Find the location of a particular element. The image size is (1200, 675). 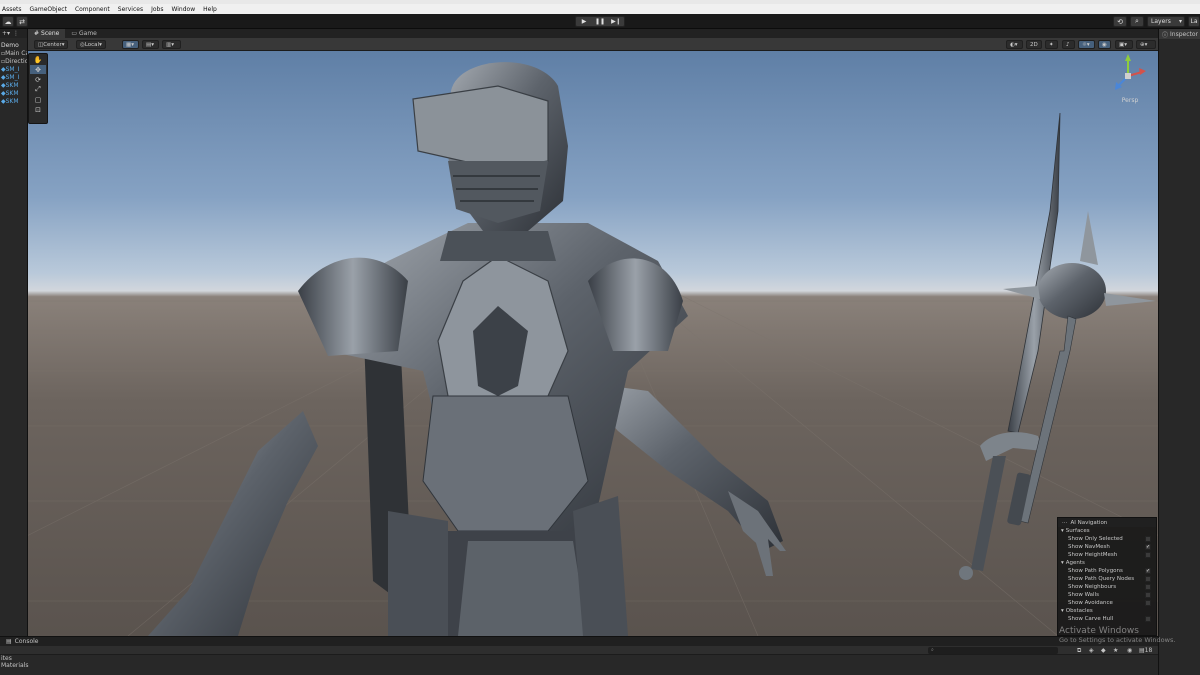

nav-option-row: Show NavMesh ✓ is located at coordinates (1107, 547).